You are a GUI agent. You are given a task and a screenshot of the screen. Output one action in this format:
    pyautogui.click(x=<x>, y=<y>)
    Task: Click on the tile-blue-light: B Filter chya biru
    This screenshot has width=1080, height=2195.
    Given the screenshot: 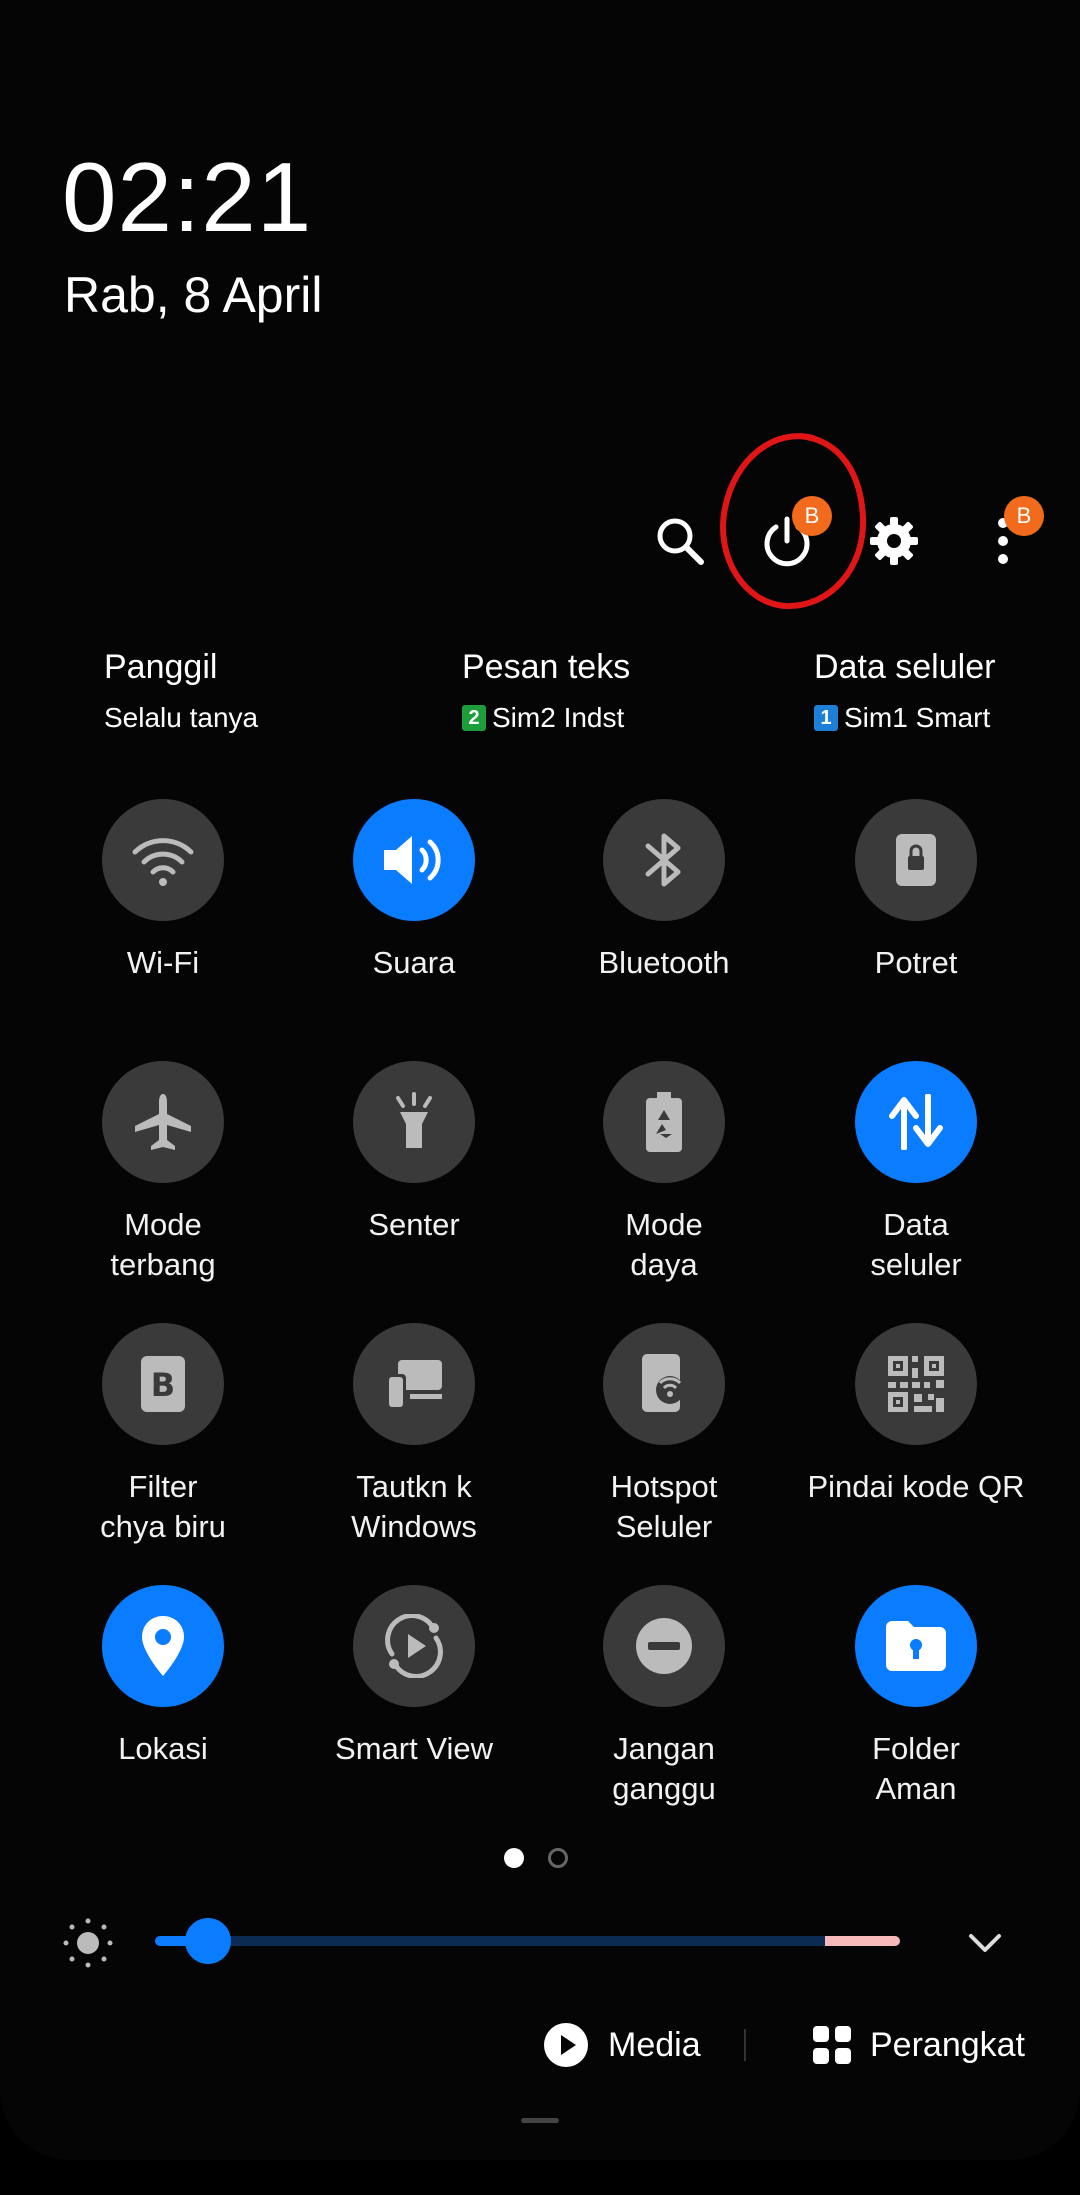 What is the action you would take?
    pyautogui.click(x=163, y=1435)
    